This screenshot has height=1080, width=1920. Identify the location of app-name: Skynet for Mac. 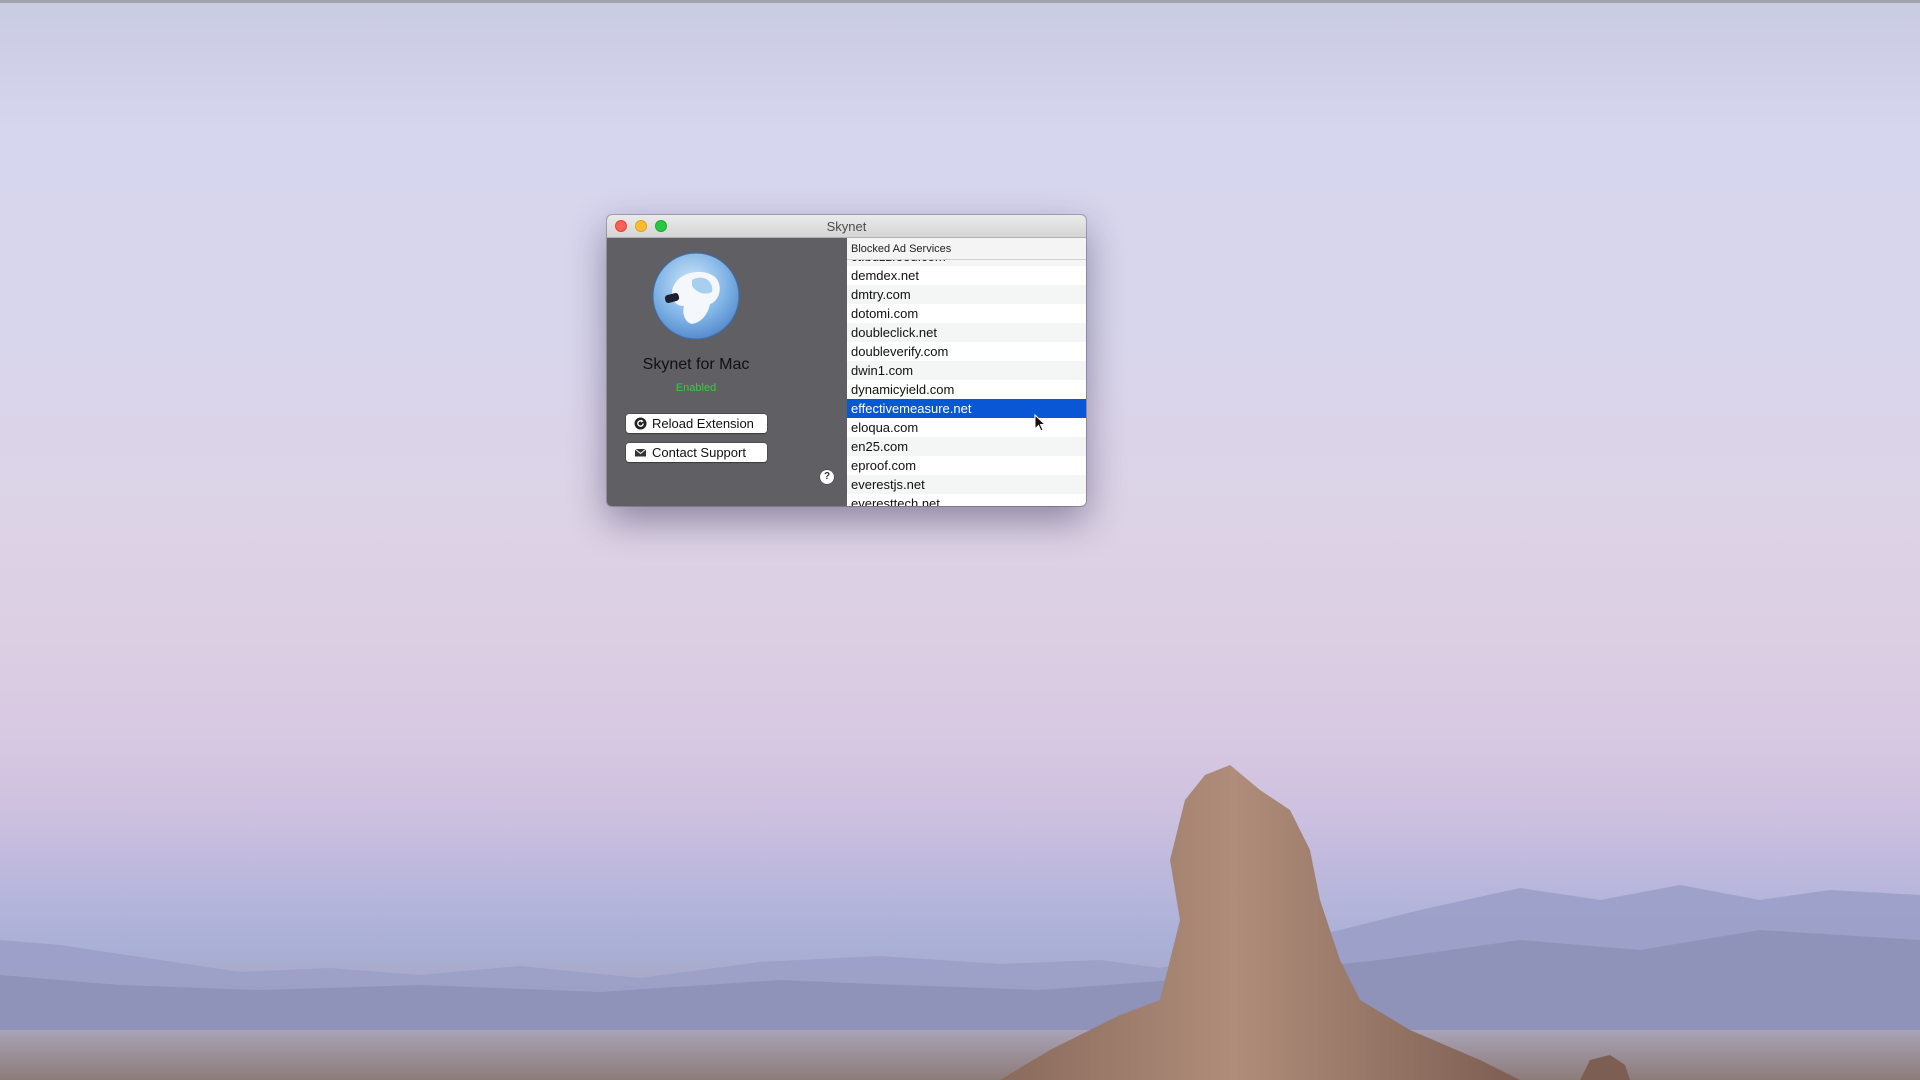
(696, 364).